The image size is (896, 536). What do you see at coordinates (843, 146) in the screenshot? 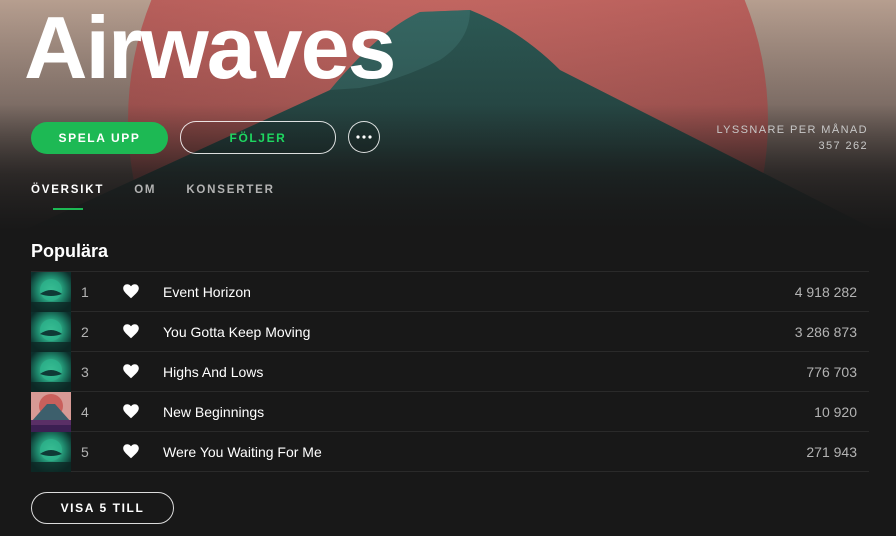
I see `monthly-listeners-value: 357 262` at bounding box center [843, 146].